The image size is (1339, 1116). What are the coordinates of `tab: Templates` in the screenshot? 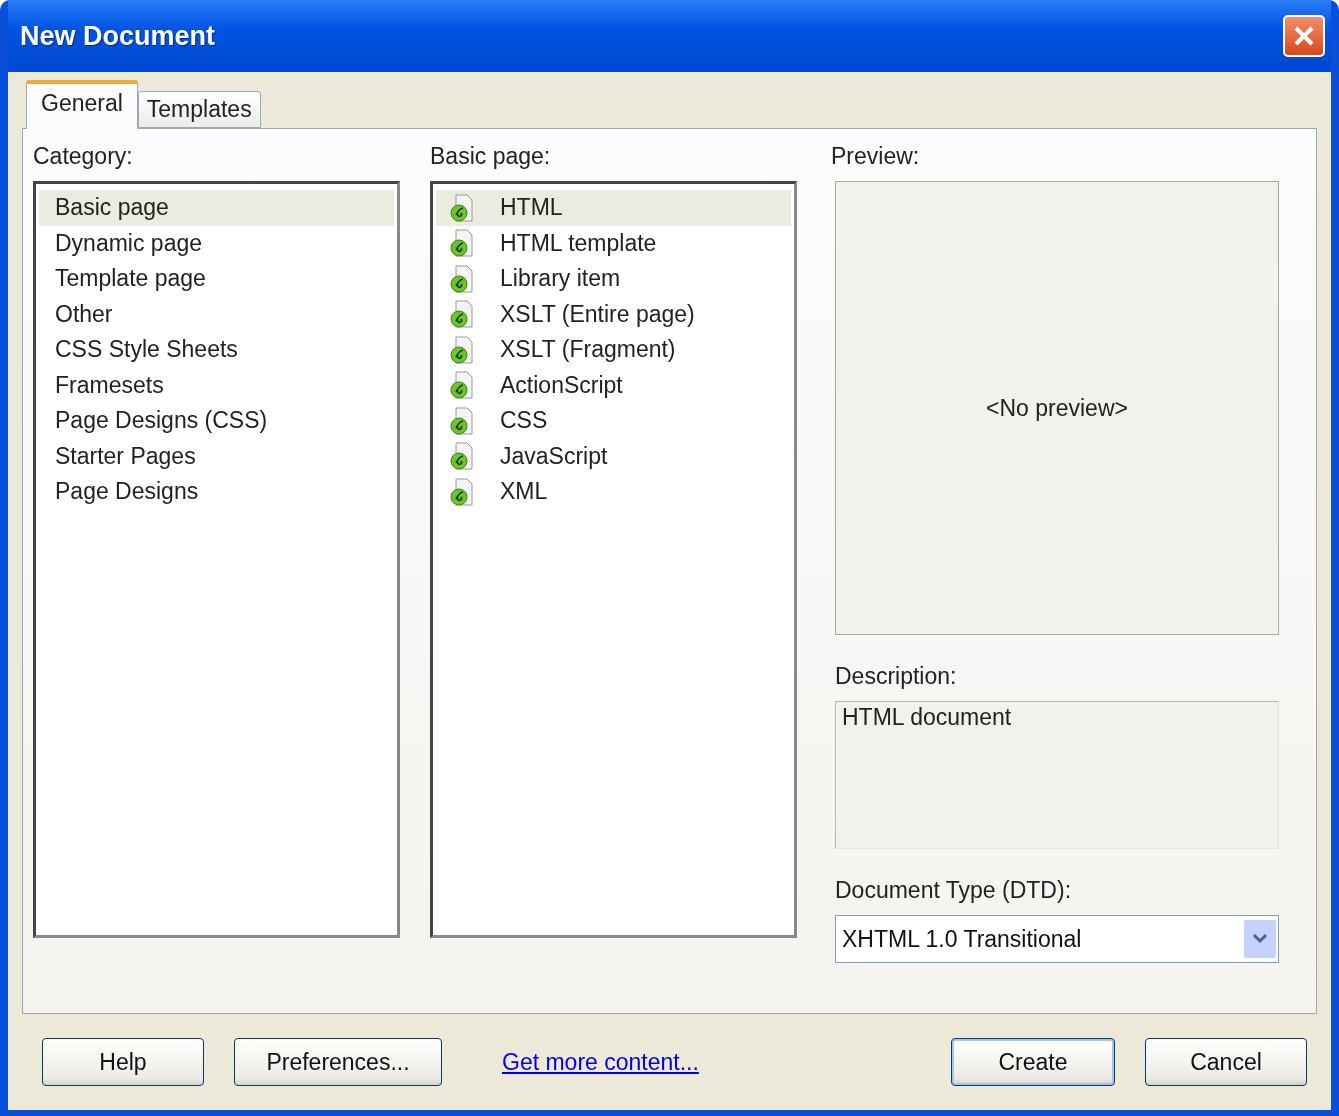 It's located at (199, 109).